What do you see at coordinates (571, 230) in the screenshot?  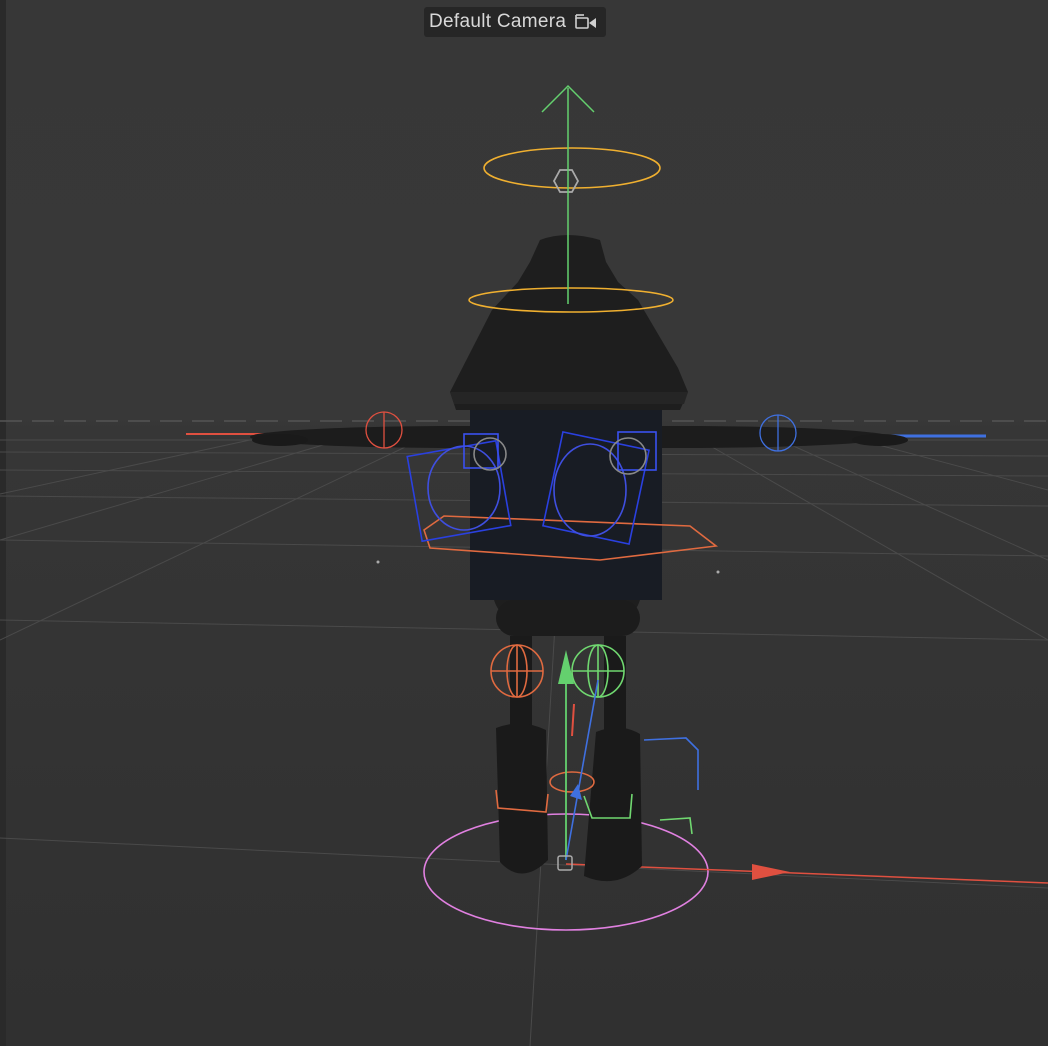 I see `head-rings` at bounding box center [571, 230].